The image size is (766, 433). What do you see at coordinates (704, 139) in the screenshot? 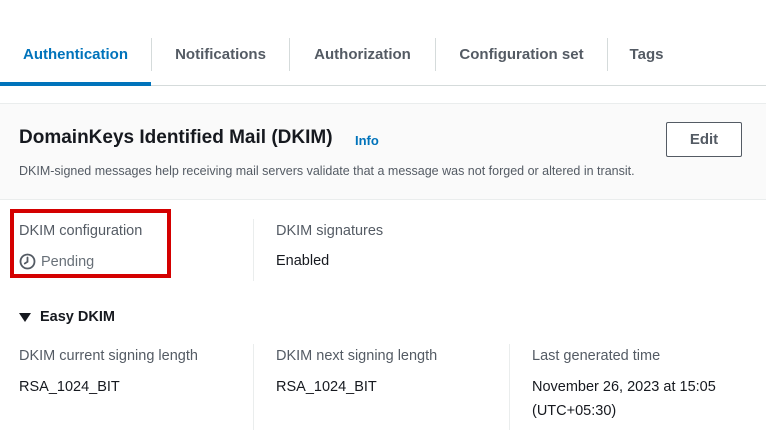
I see `edit-button: Edit` at bounding box center [704, 139].